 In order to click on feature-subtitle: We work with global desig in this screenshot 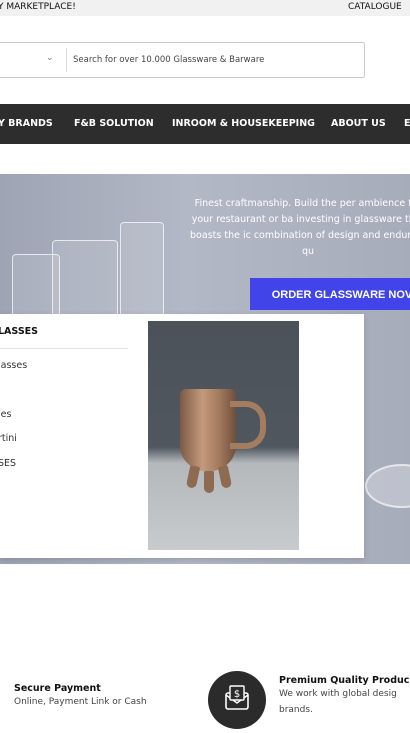, I will do `click(338, 694)`.